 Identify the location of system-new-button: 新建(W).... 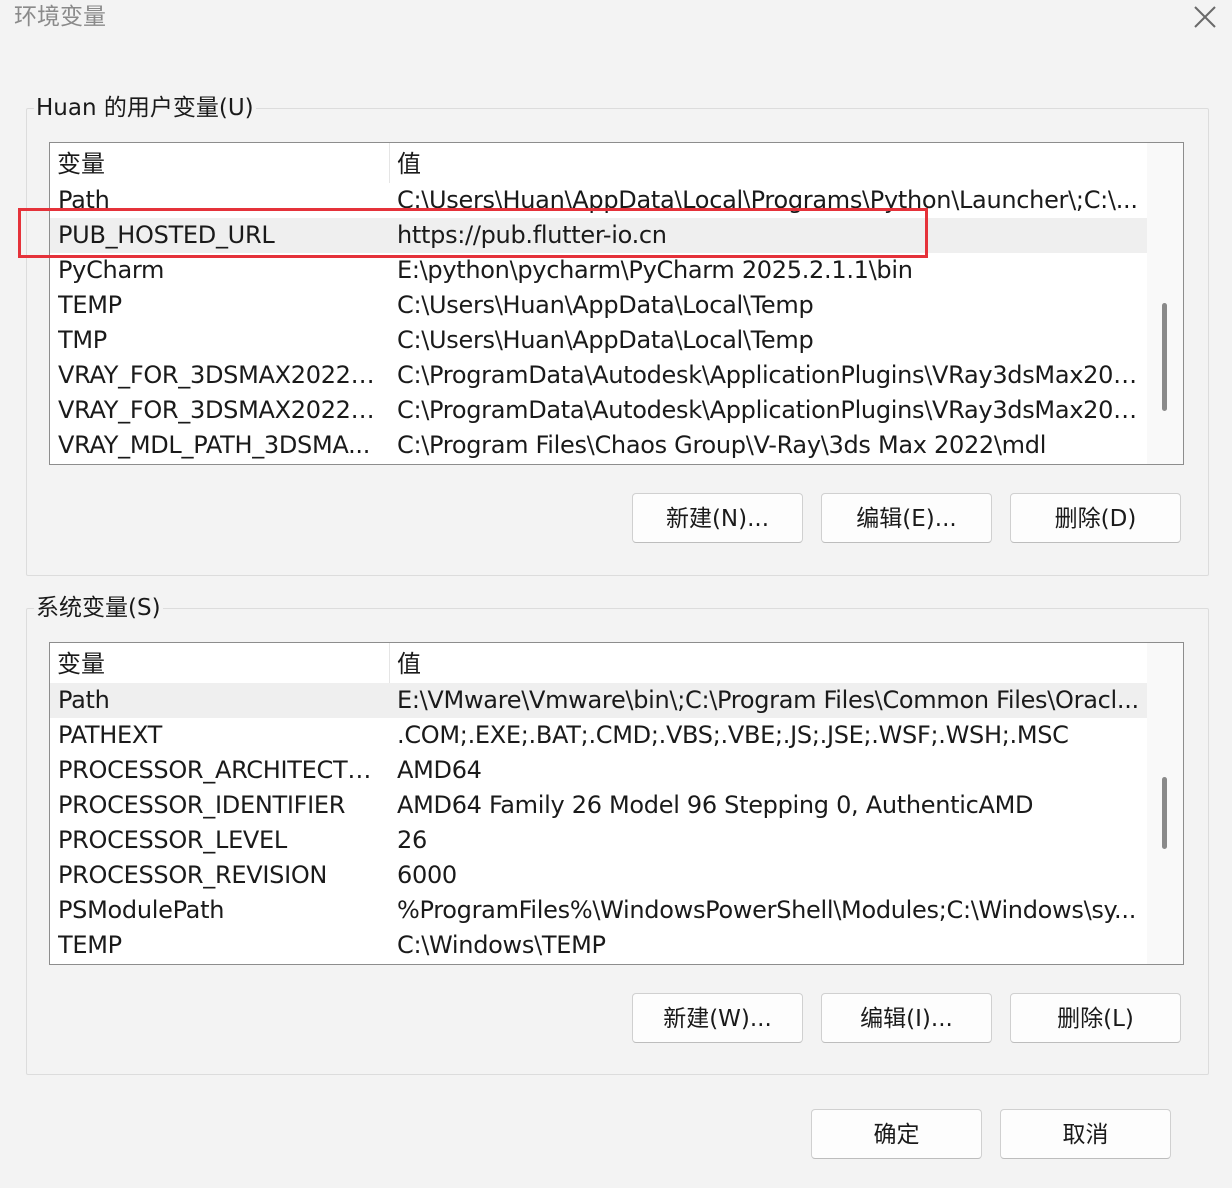
(717, 1018).